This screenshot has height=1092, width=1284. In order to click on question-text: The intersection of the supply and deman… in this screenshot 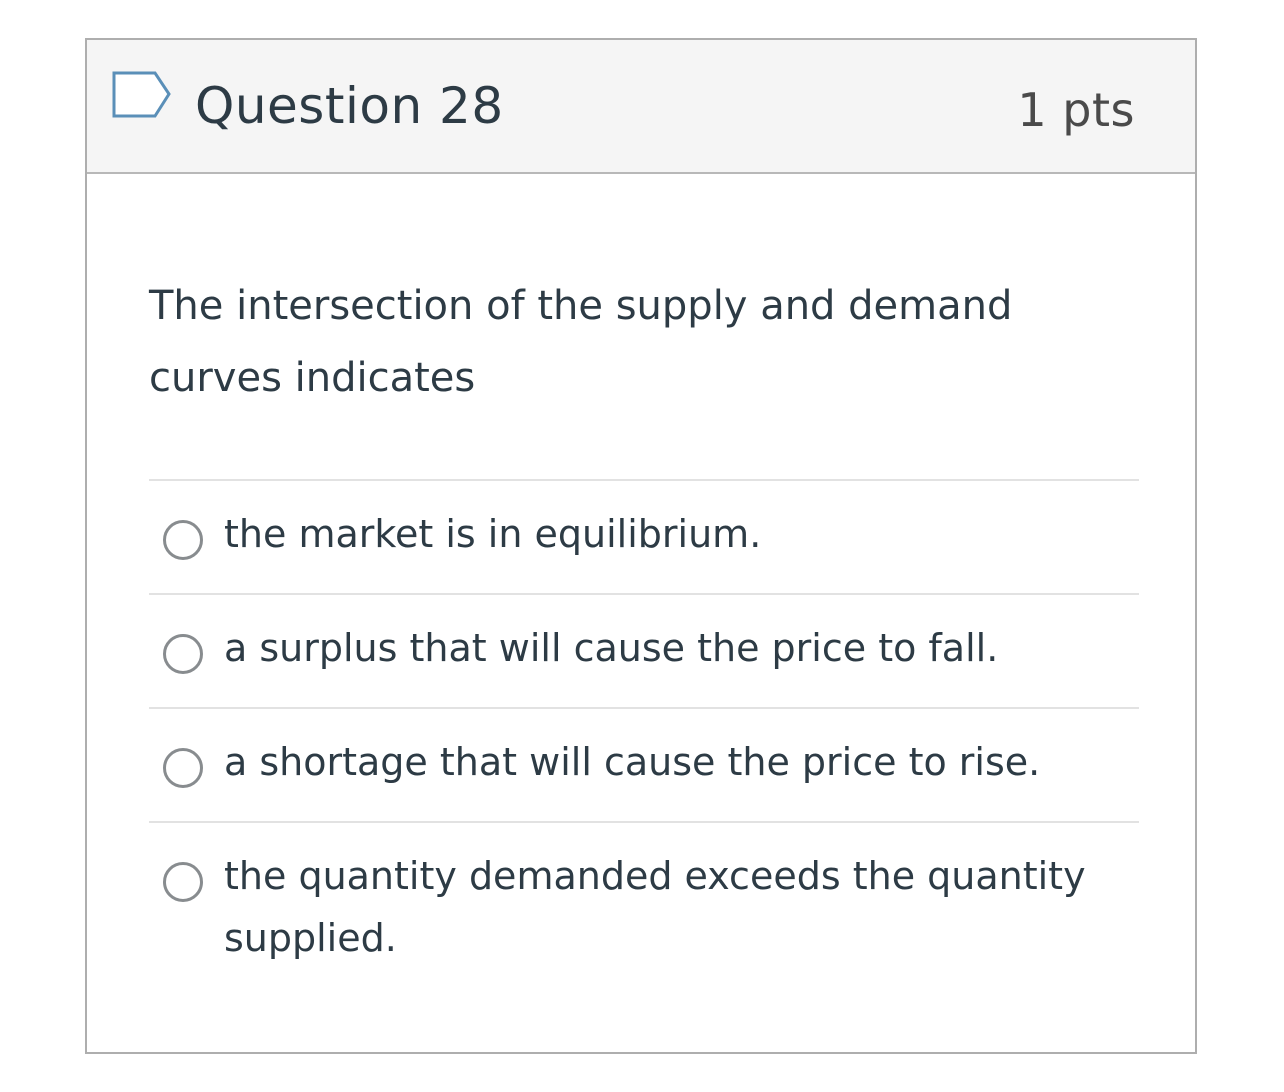, I will do `click(581, 342)`.